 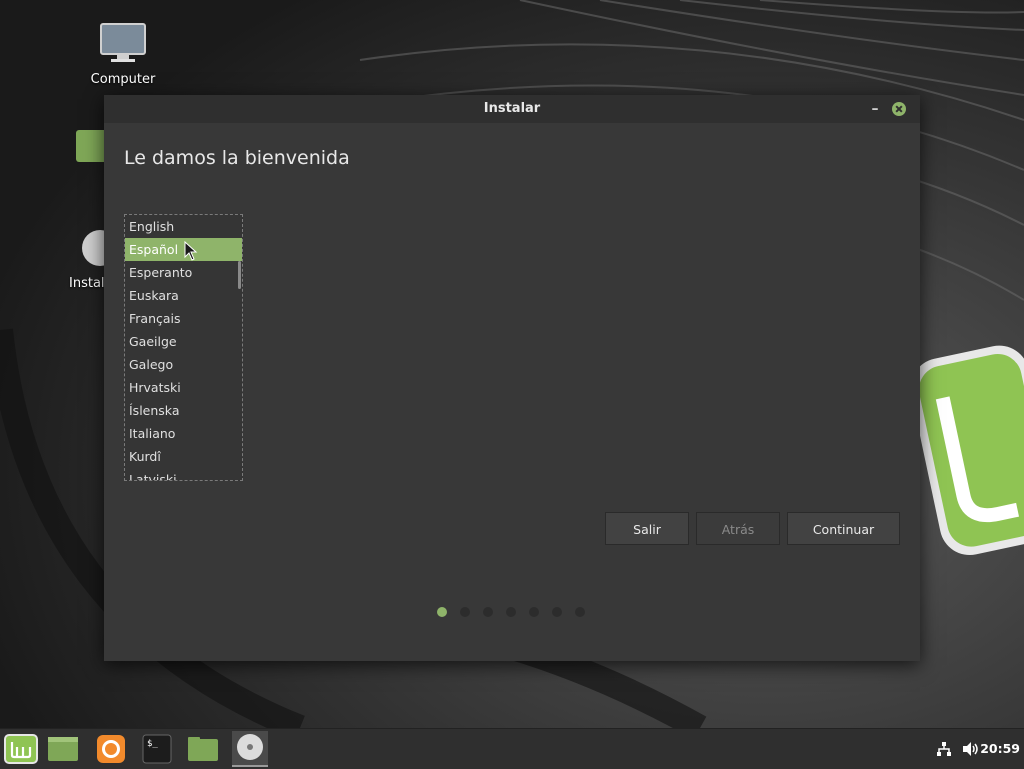 What do you see at coordinates (971, 749) in the screenshot?
I see `volume-icon` at bounding box center [971, 749].